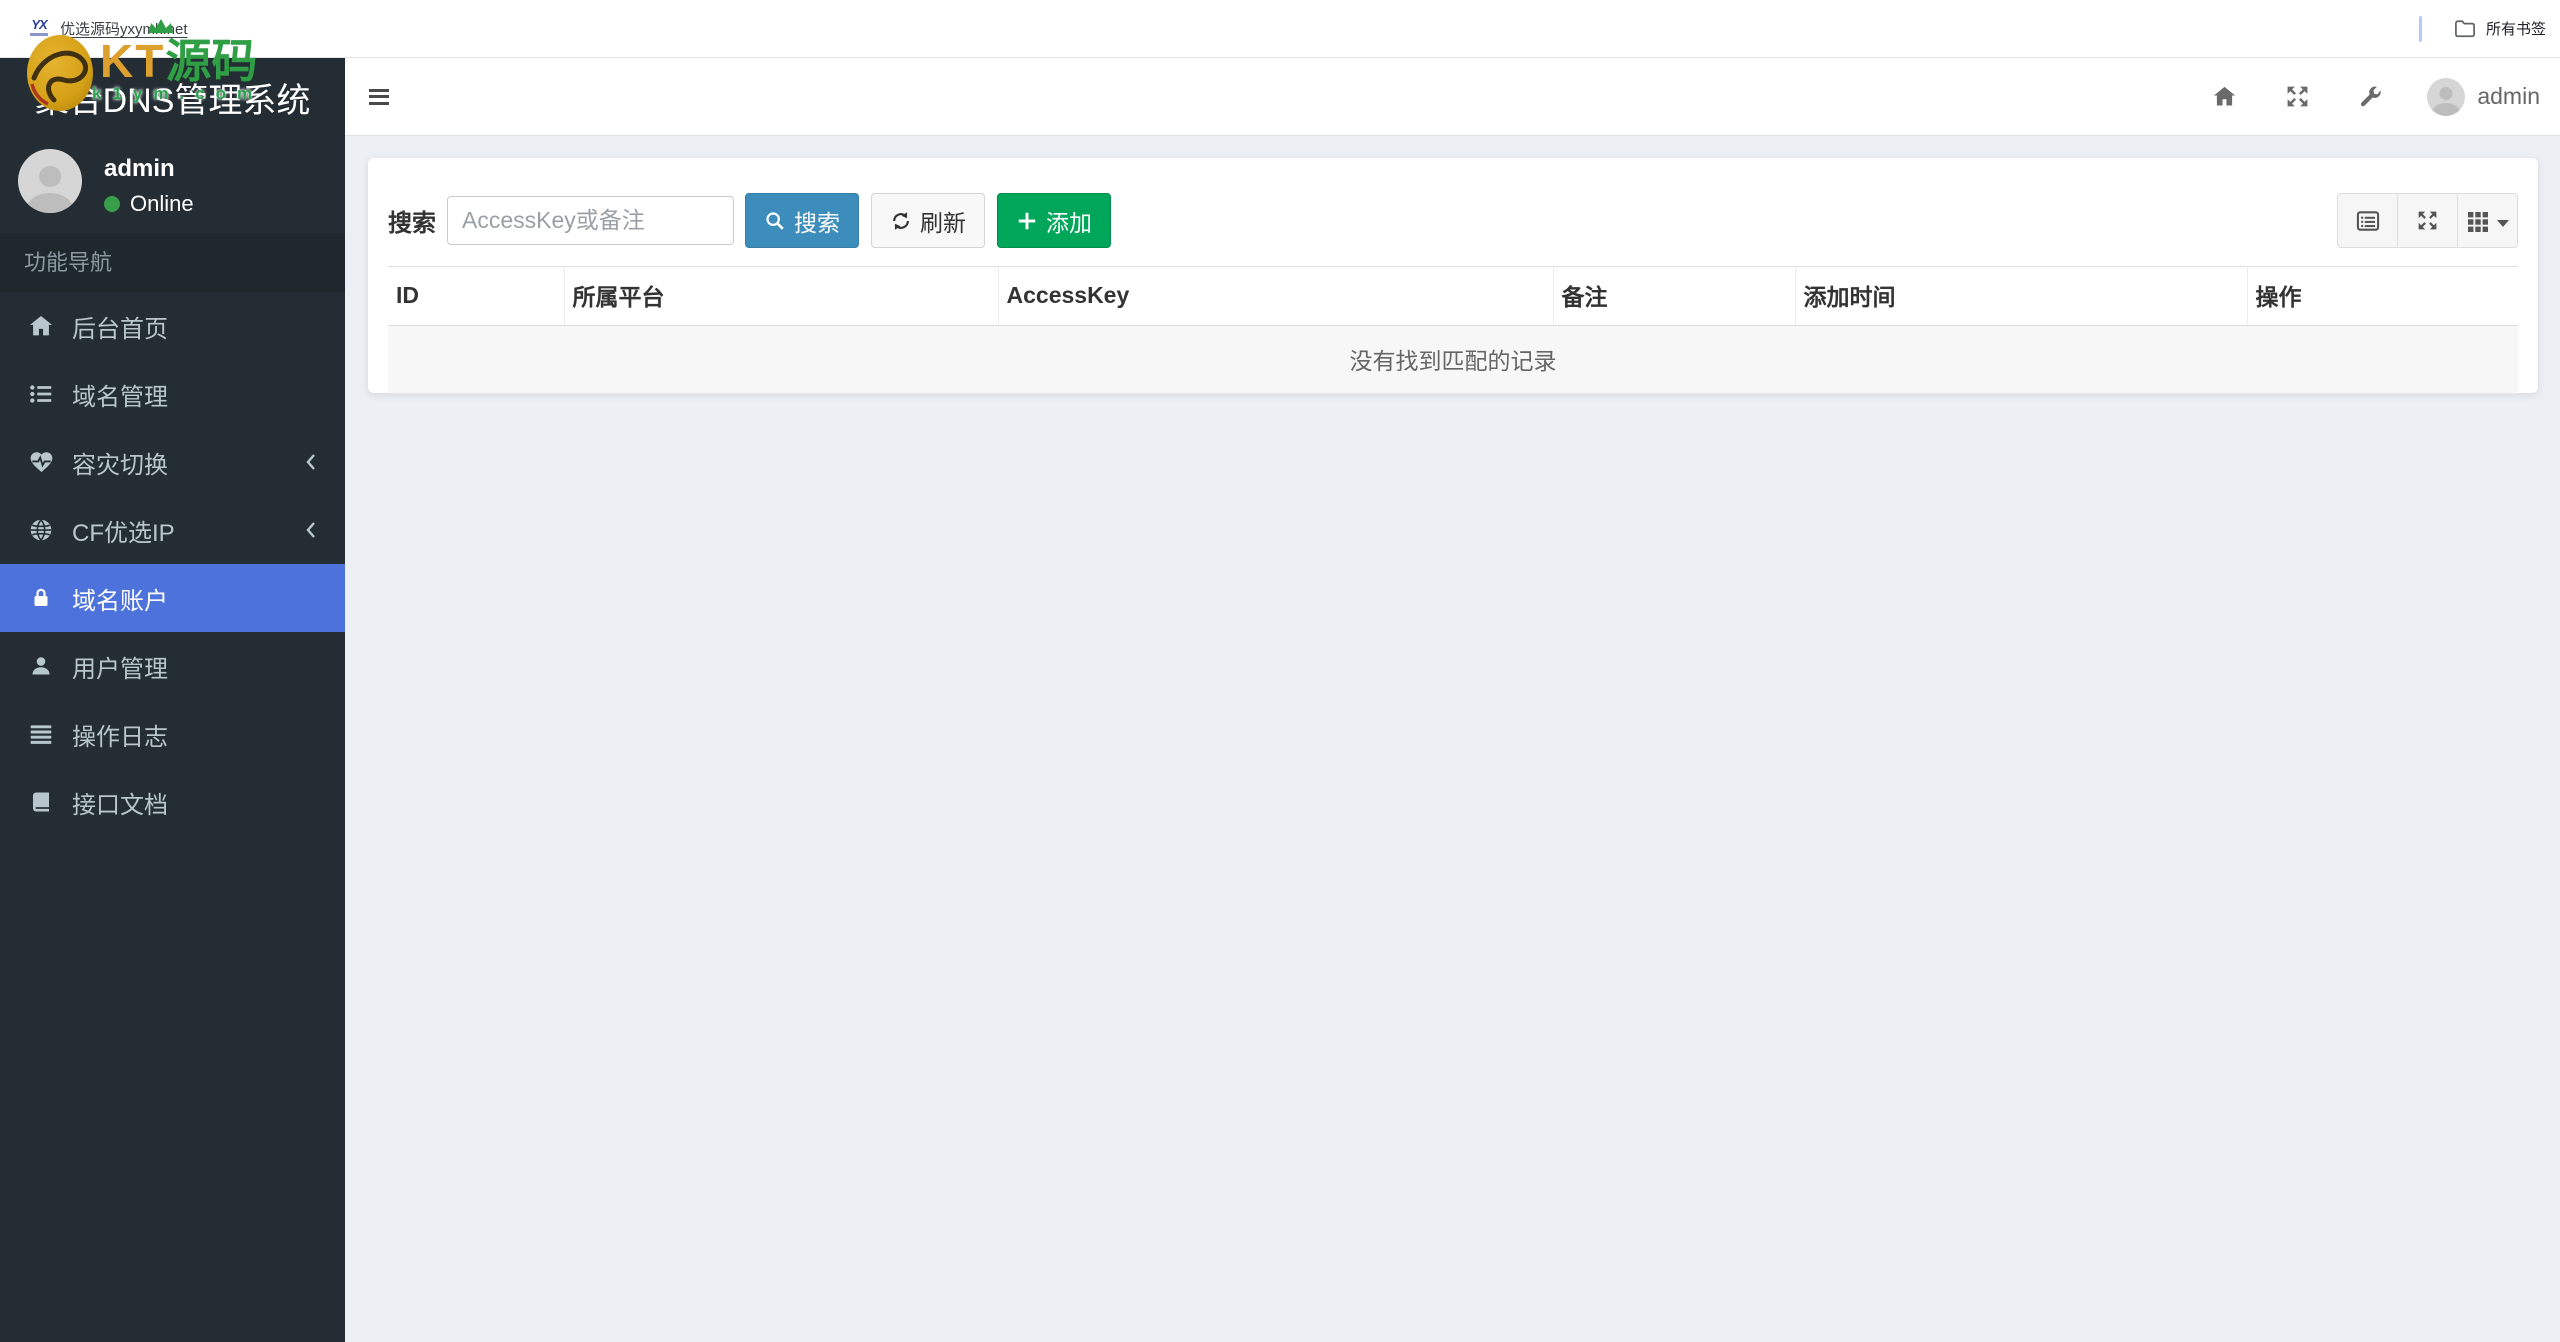 This screenshot has height=1342, width=2560. I want to click on plus-icon, so click(1027, 220).